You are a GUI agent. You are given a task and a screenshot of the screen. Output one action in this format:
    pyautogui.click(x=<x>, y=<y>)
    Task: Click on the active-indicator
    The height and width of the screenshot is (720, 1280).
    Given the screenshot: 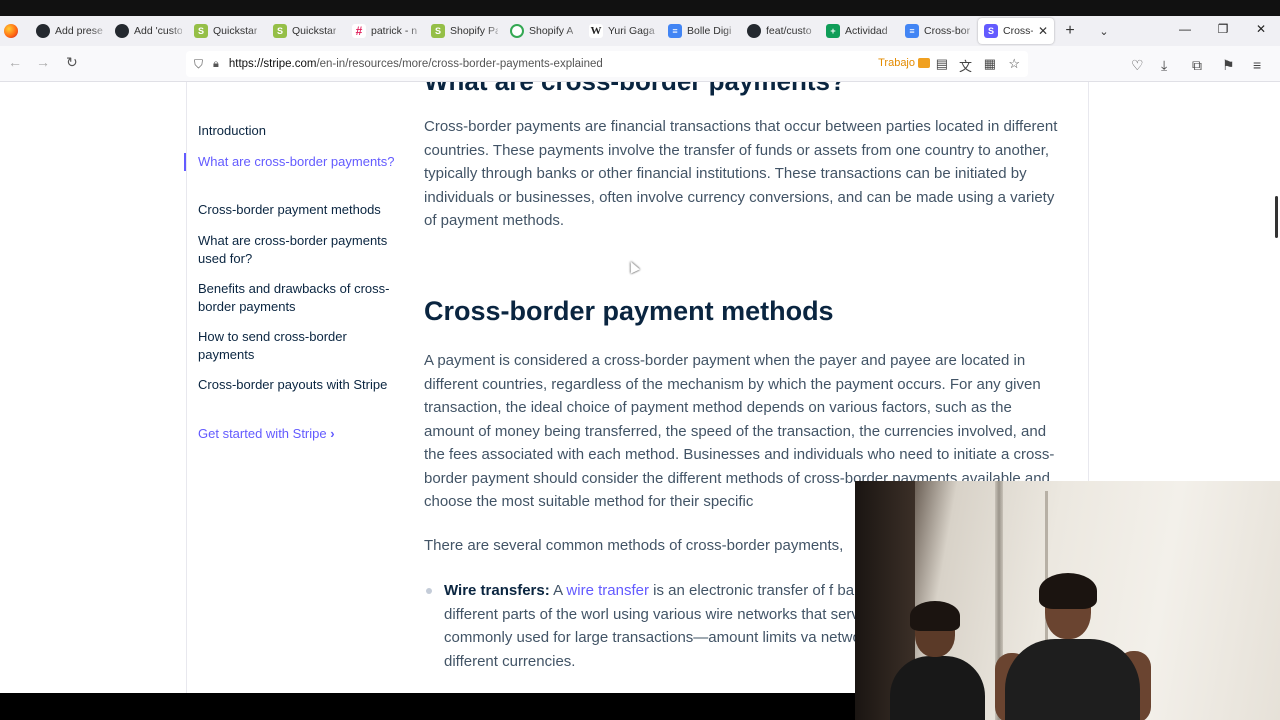 What is the action you would take?
    pyautogui.click(x=185, y=162)
    